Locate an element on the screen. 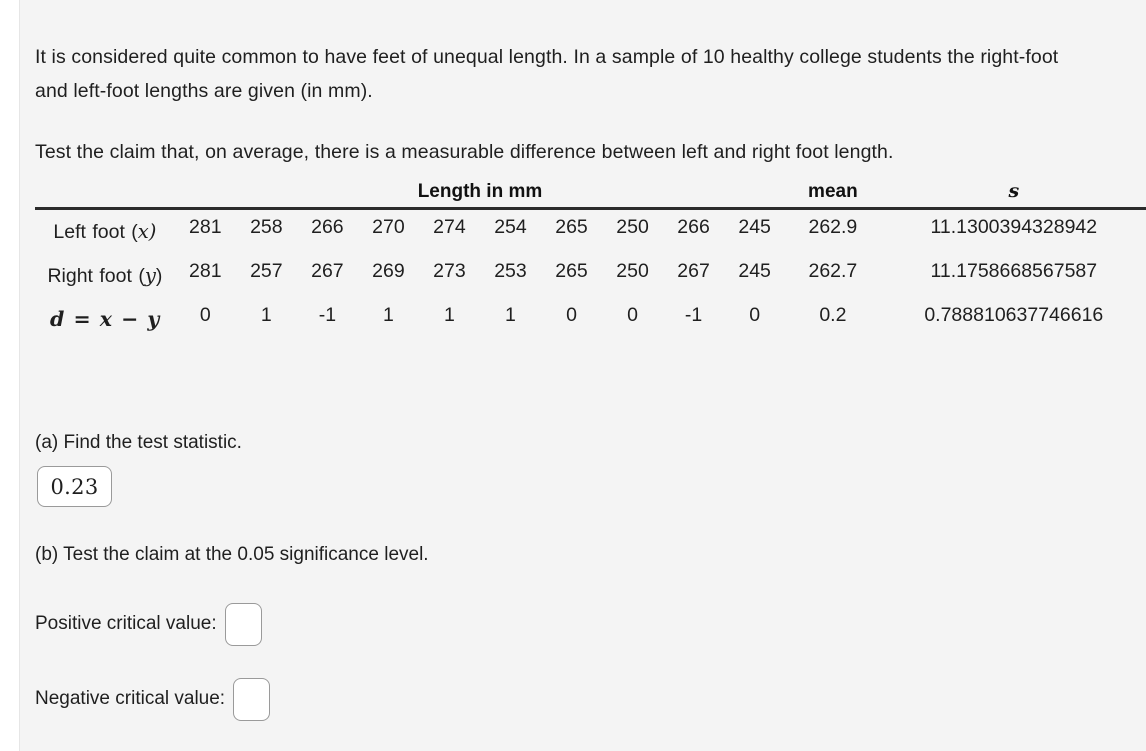 Image resolution: width=1146 pixels, height=751 pixels. header-rowlabel is located at coordinates (105, 194).